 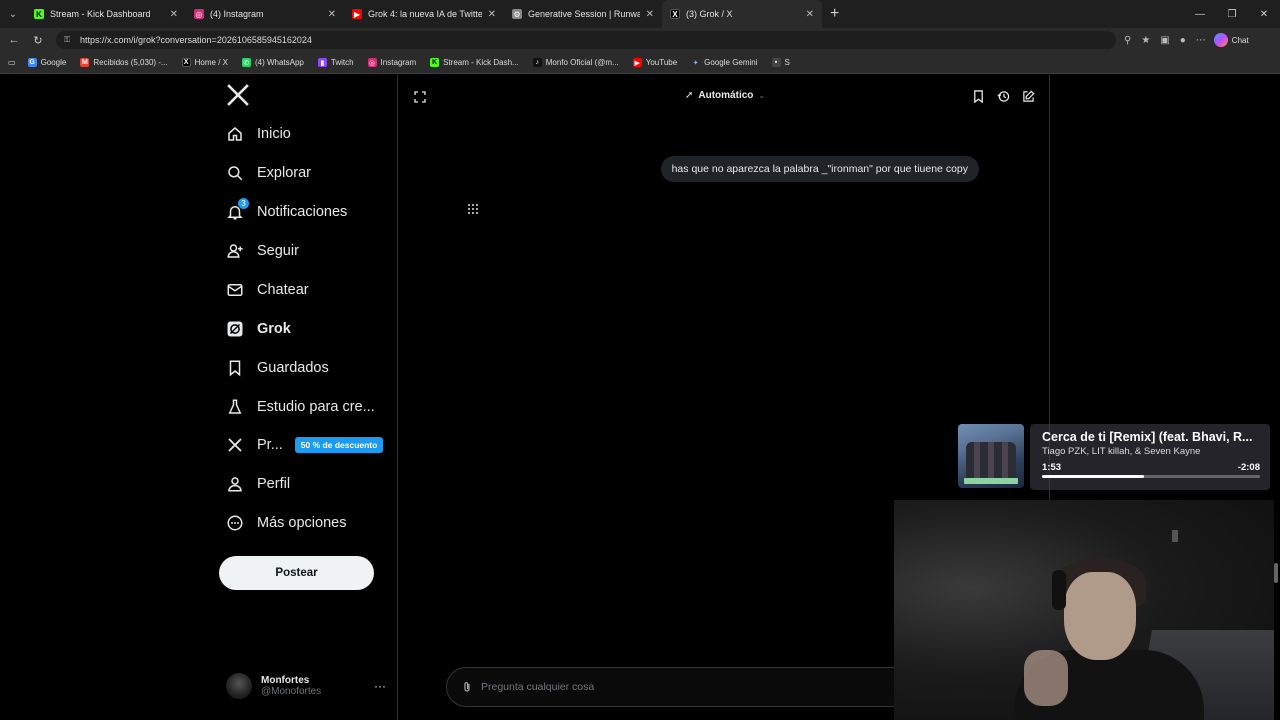 I want to click on grok-top-actions, so click(x=1003, y=96).